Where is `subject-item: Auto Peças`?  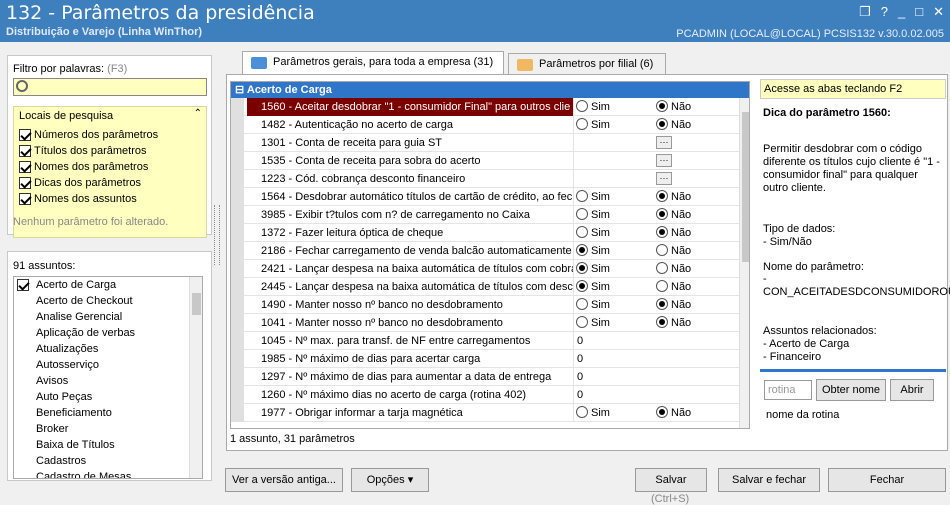 subject-item: Auto Peças is located at coordinates (102, 397).